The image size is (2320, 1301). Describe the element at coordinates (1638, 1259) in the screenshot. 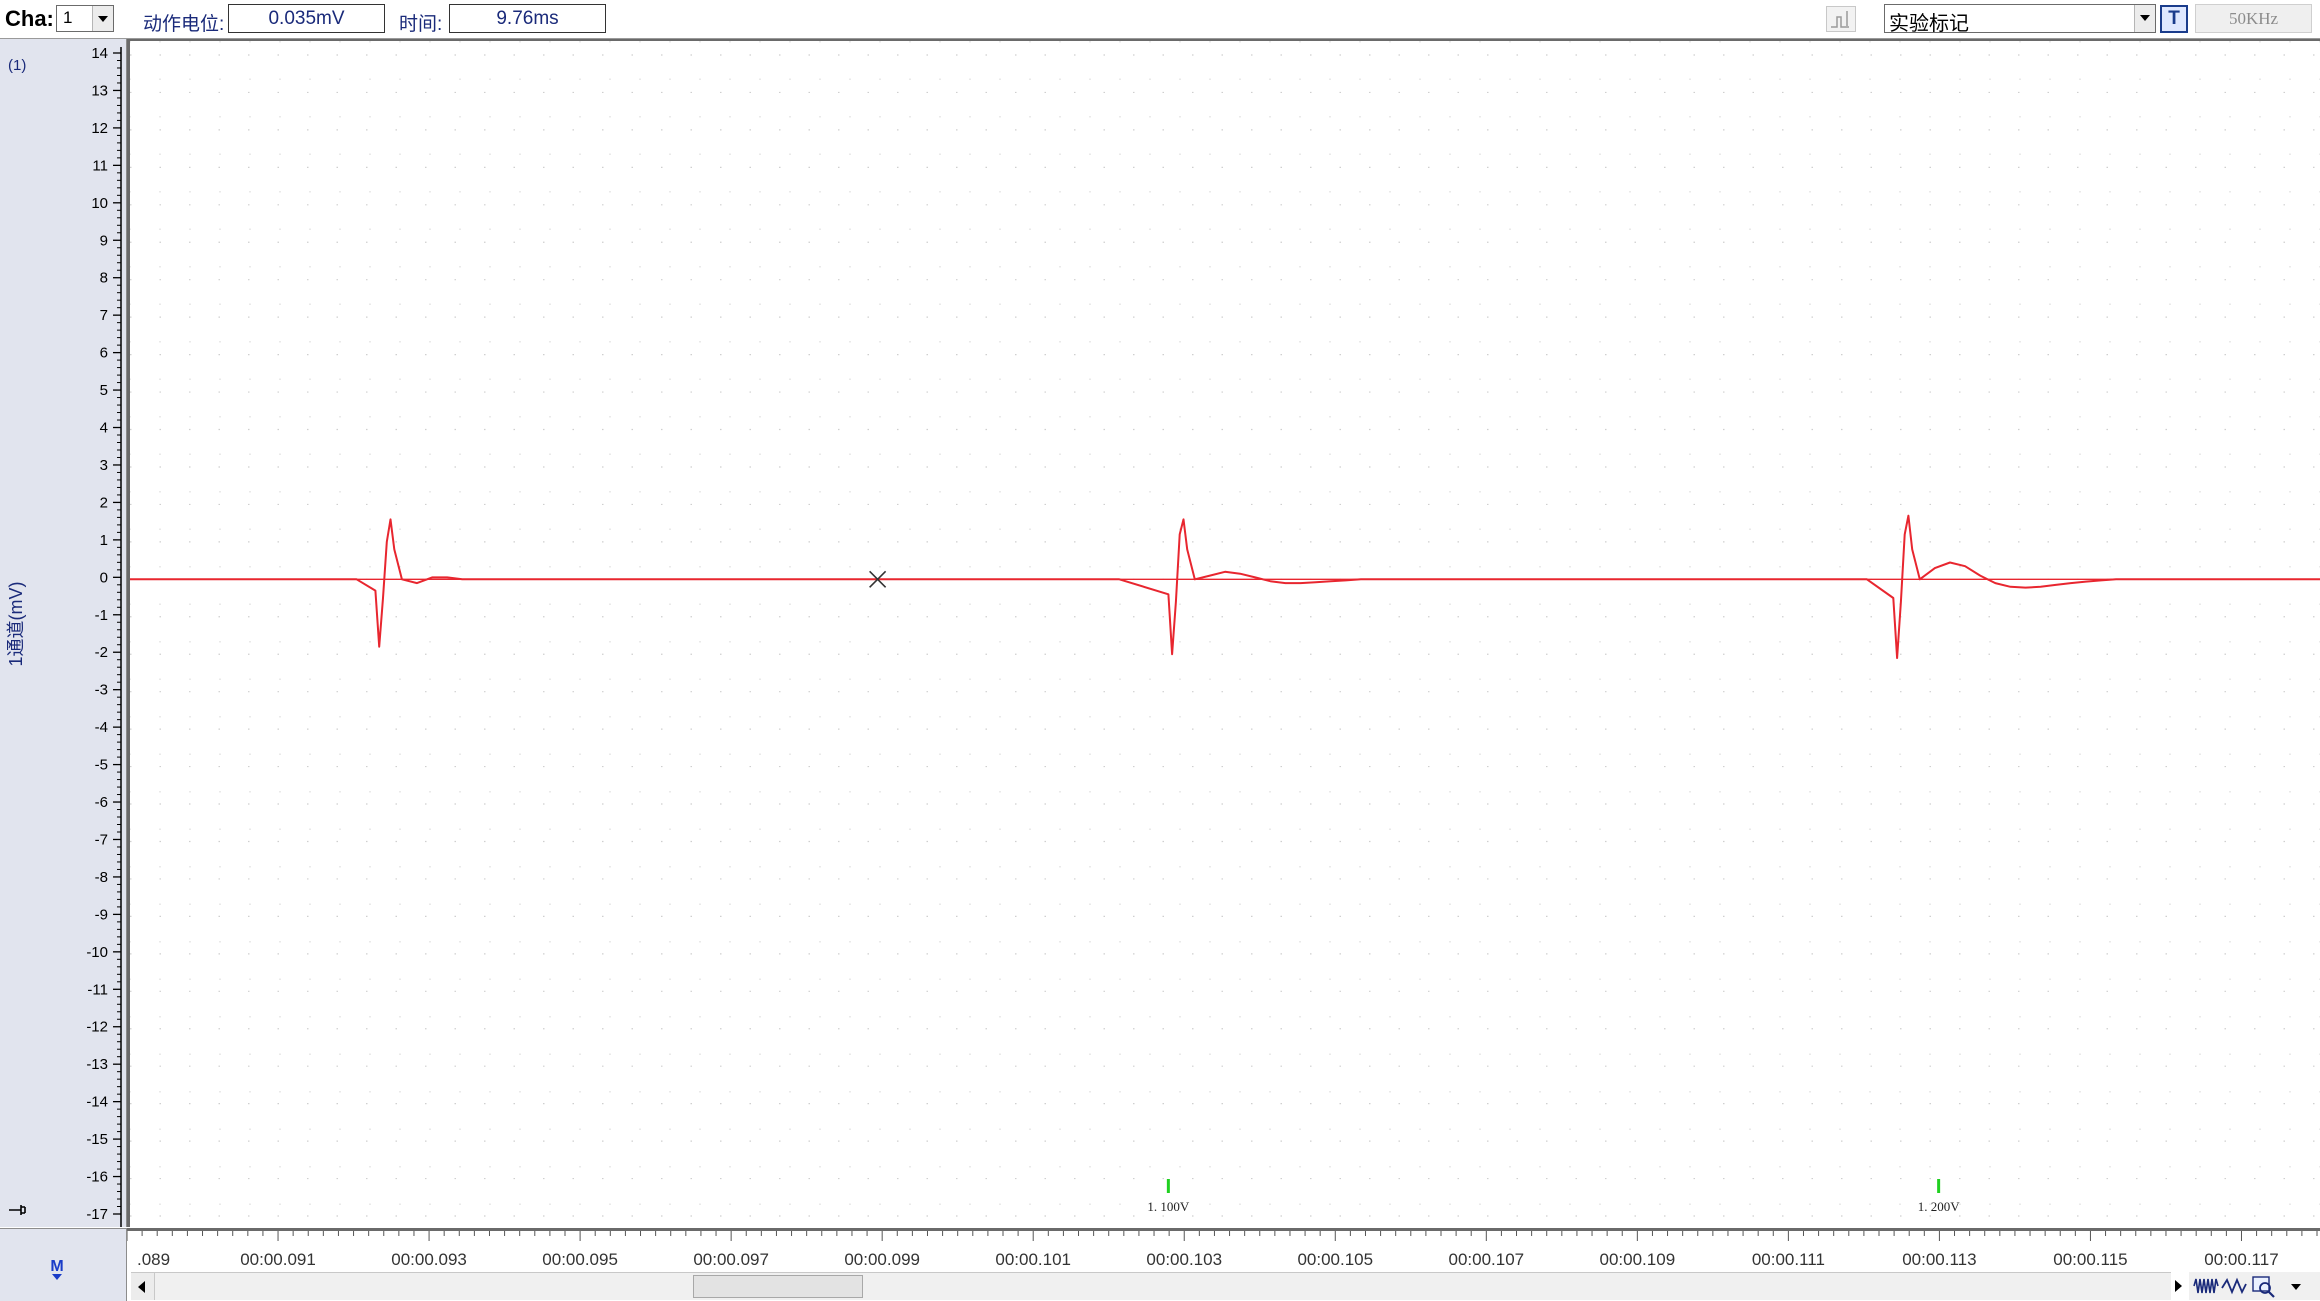

I see `x-tick-label: 00:00.109` at that location.